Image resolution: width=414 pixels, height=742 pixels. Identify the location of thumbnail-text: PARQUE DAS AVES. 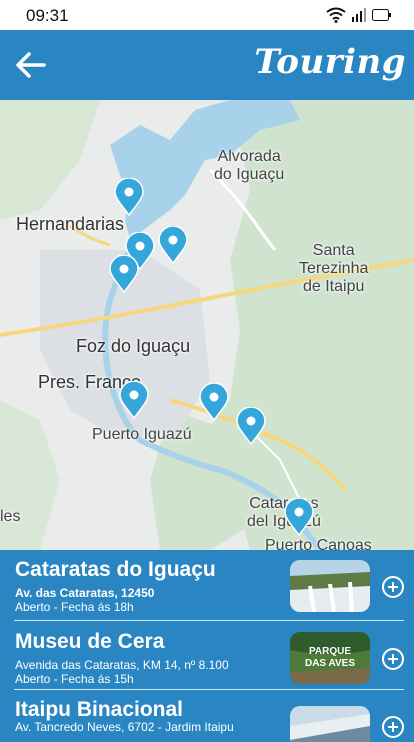
(329, 657).